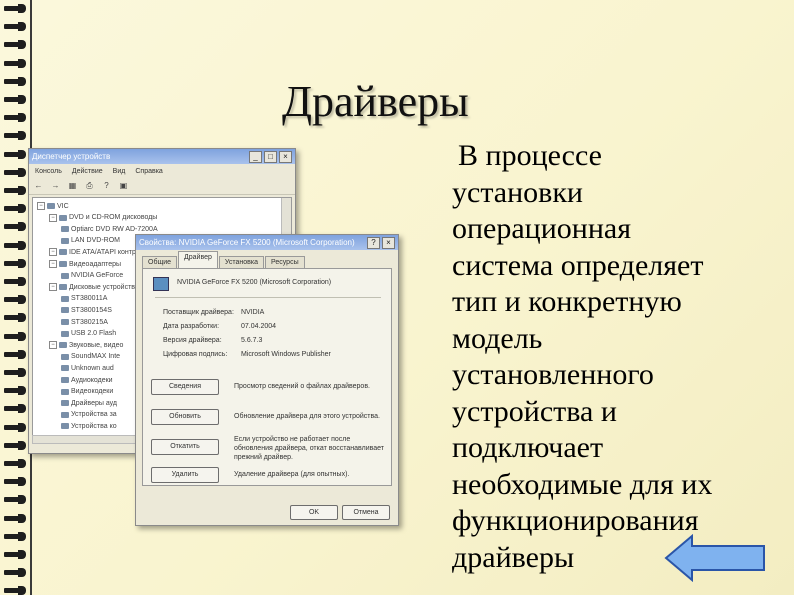 This screenshot has height=595, width=794. Describe the element at coordinates (104, 287) in the screenshot. I see `tree-item-label: Дисковые устройства` at that location.